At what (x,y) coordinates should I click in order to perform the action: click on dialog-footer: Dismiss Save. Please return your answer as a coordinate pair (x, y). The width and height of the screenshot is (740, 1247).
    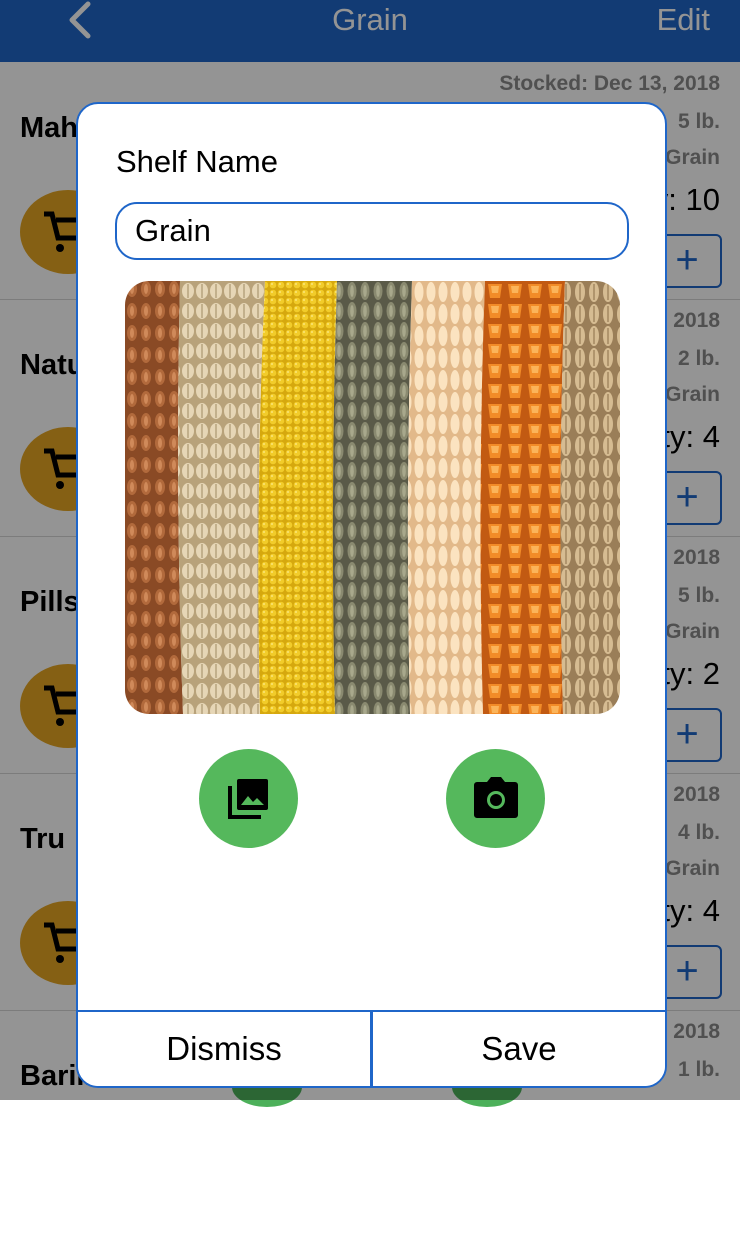
    Looking at the image, I should click on (371, 1048).